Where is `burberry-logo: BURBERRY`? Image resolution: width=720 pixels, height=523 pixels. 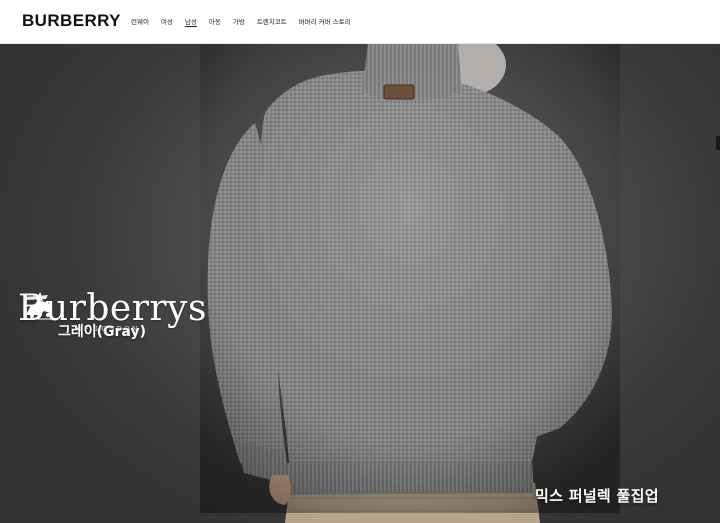
burberry-logo: BURBERRY is located at coordinates (71, 21).